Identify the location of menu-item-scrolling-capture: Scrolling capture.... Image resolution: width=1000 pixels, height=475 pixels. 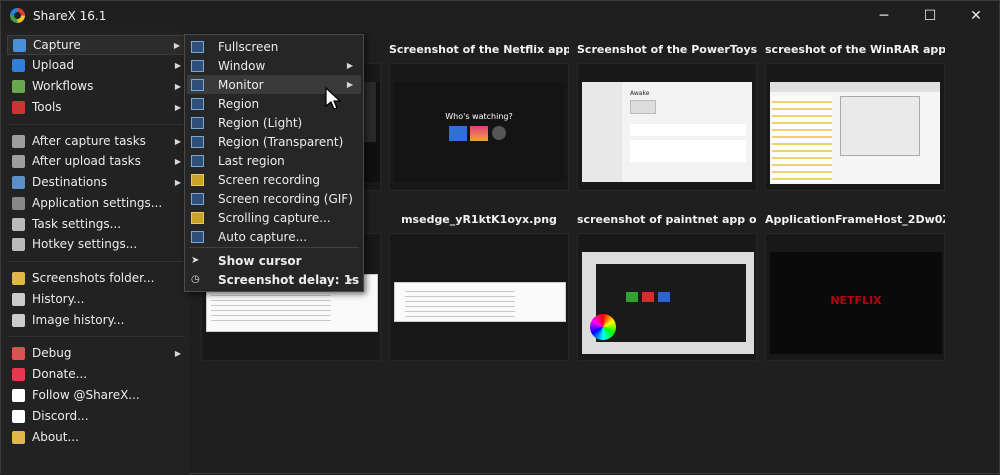
(274, 217).